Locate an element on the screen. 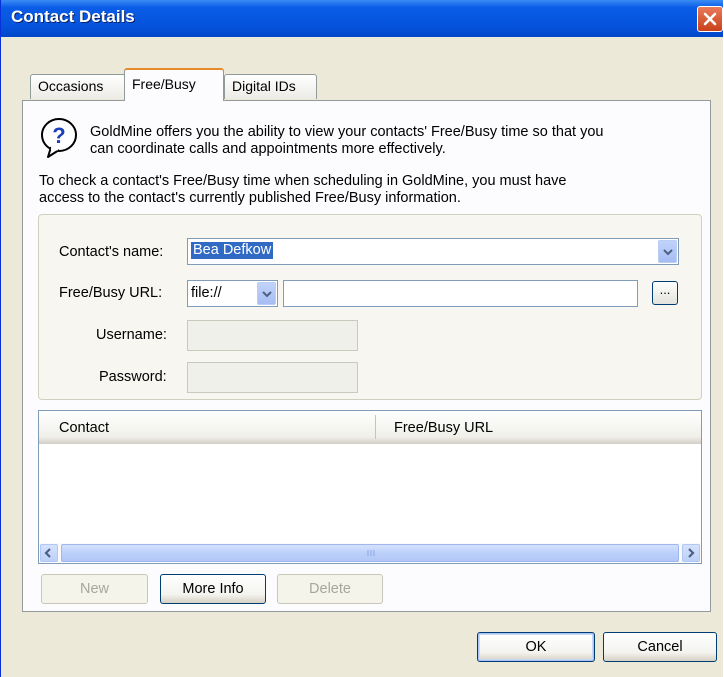 This screenshot has height=677, width=724. protocol-dropdown-button is located at coordinates (266, 293).